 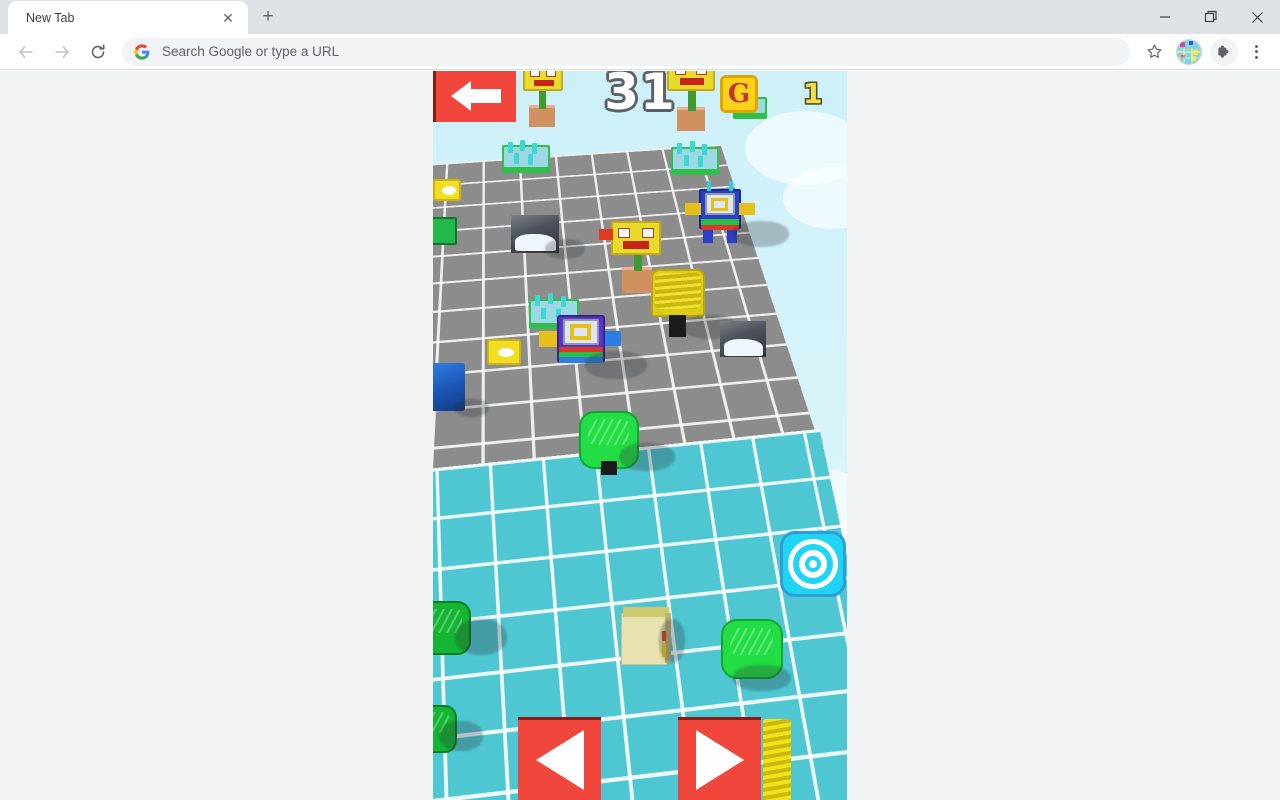 I want to click on browser-menu-icon, so click(x=1256, y=52).